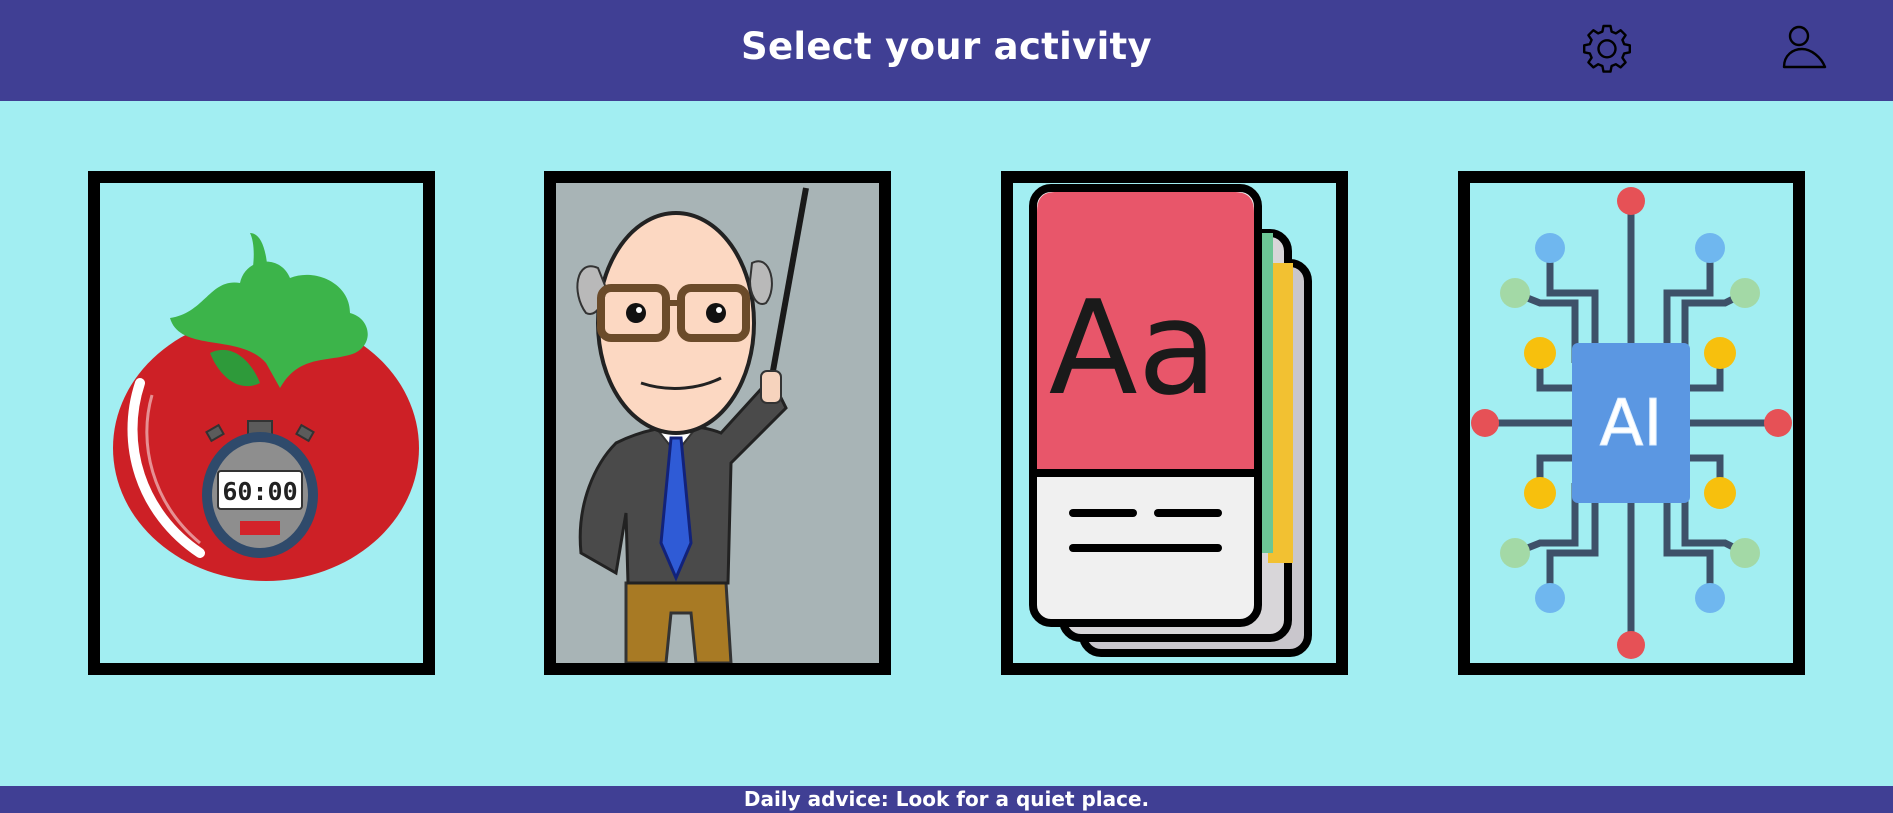  I want to click on dictionary-book-icon: Aa, so click(1170, 420).